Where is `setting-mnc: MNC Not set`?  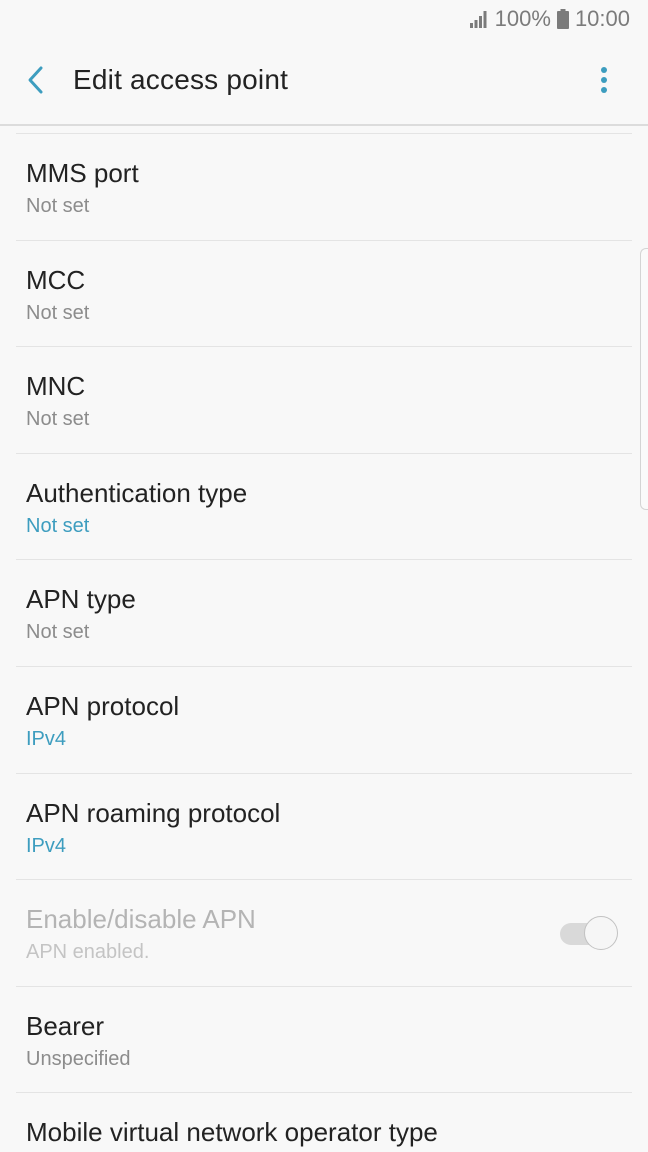
setting-mnc: MNC Not set is located at coordinates (324, 400).